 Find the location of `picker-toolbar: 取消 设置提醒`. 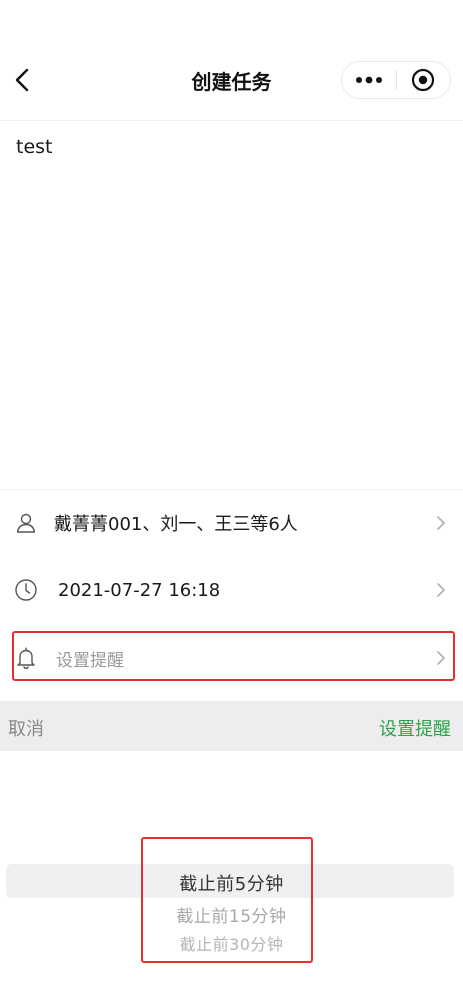

picker-toolbar: 取消 设置提醒 is located at coordinates (231, 726).